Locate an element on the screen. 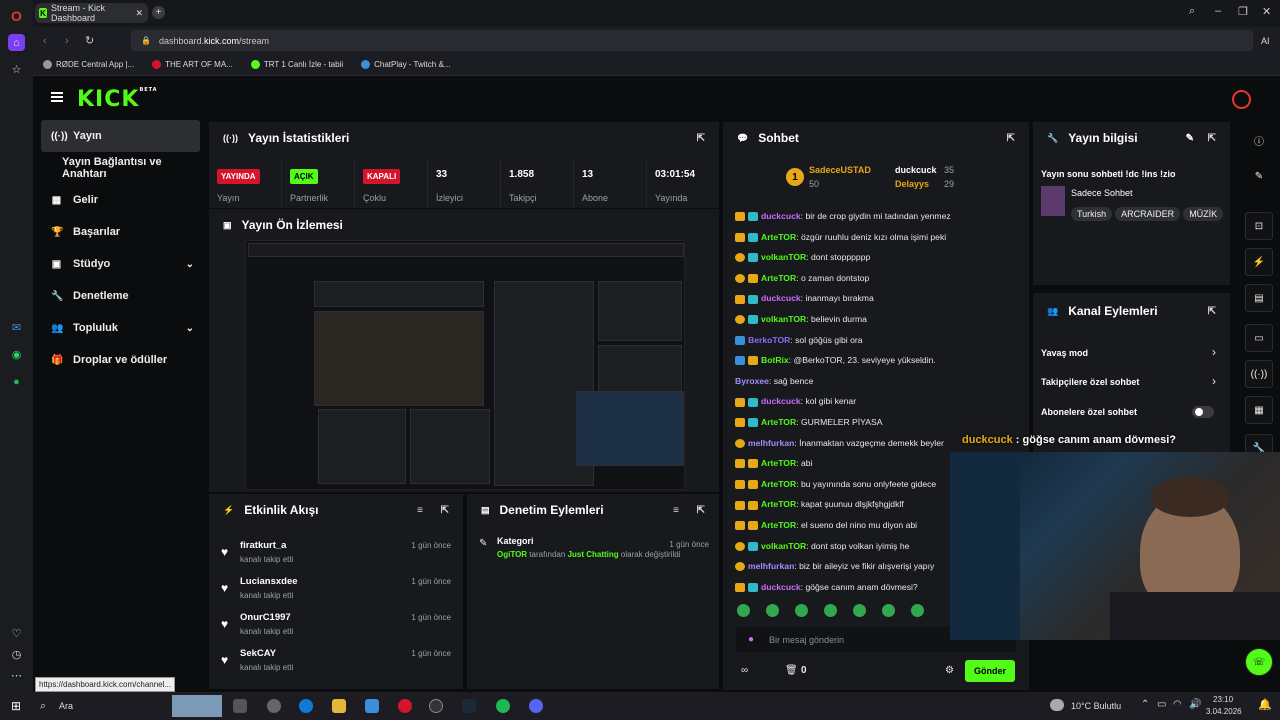  sidebar-item-yayin: ((·)) Yayın is located at coordinates (120, 136).